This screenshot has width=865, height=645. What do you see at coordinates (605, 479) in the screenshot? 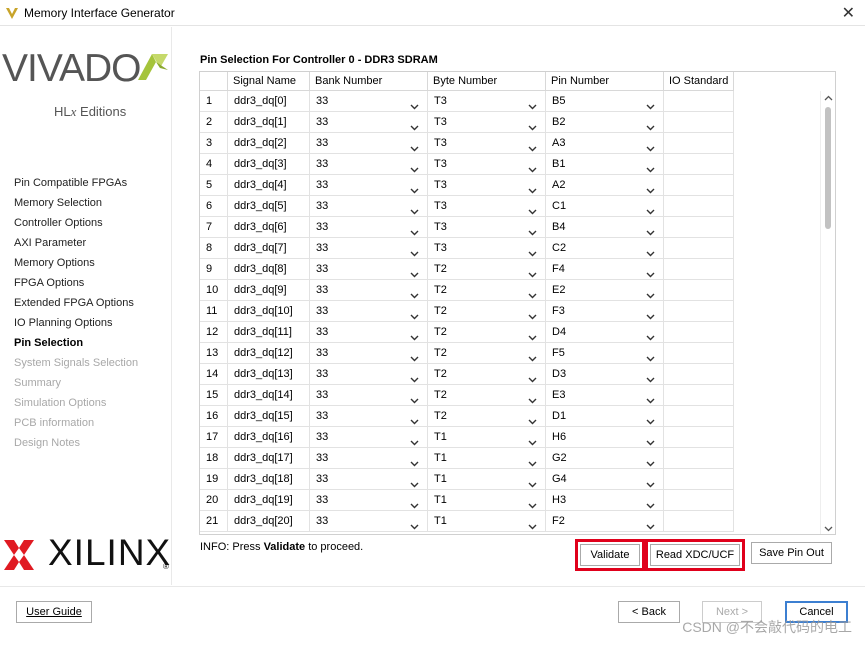
I see `pin-number-select: G4` at bounding box center [605, 479].